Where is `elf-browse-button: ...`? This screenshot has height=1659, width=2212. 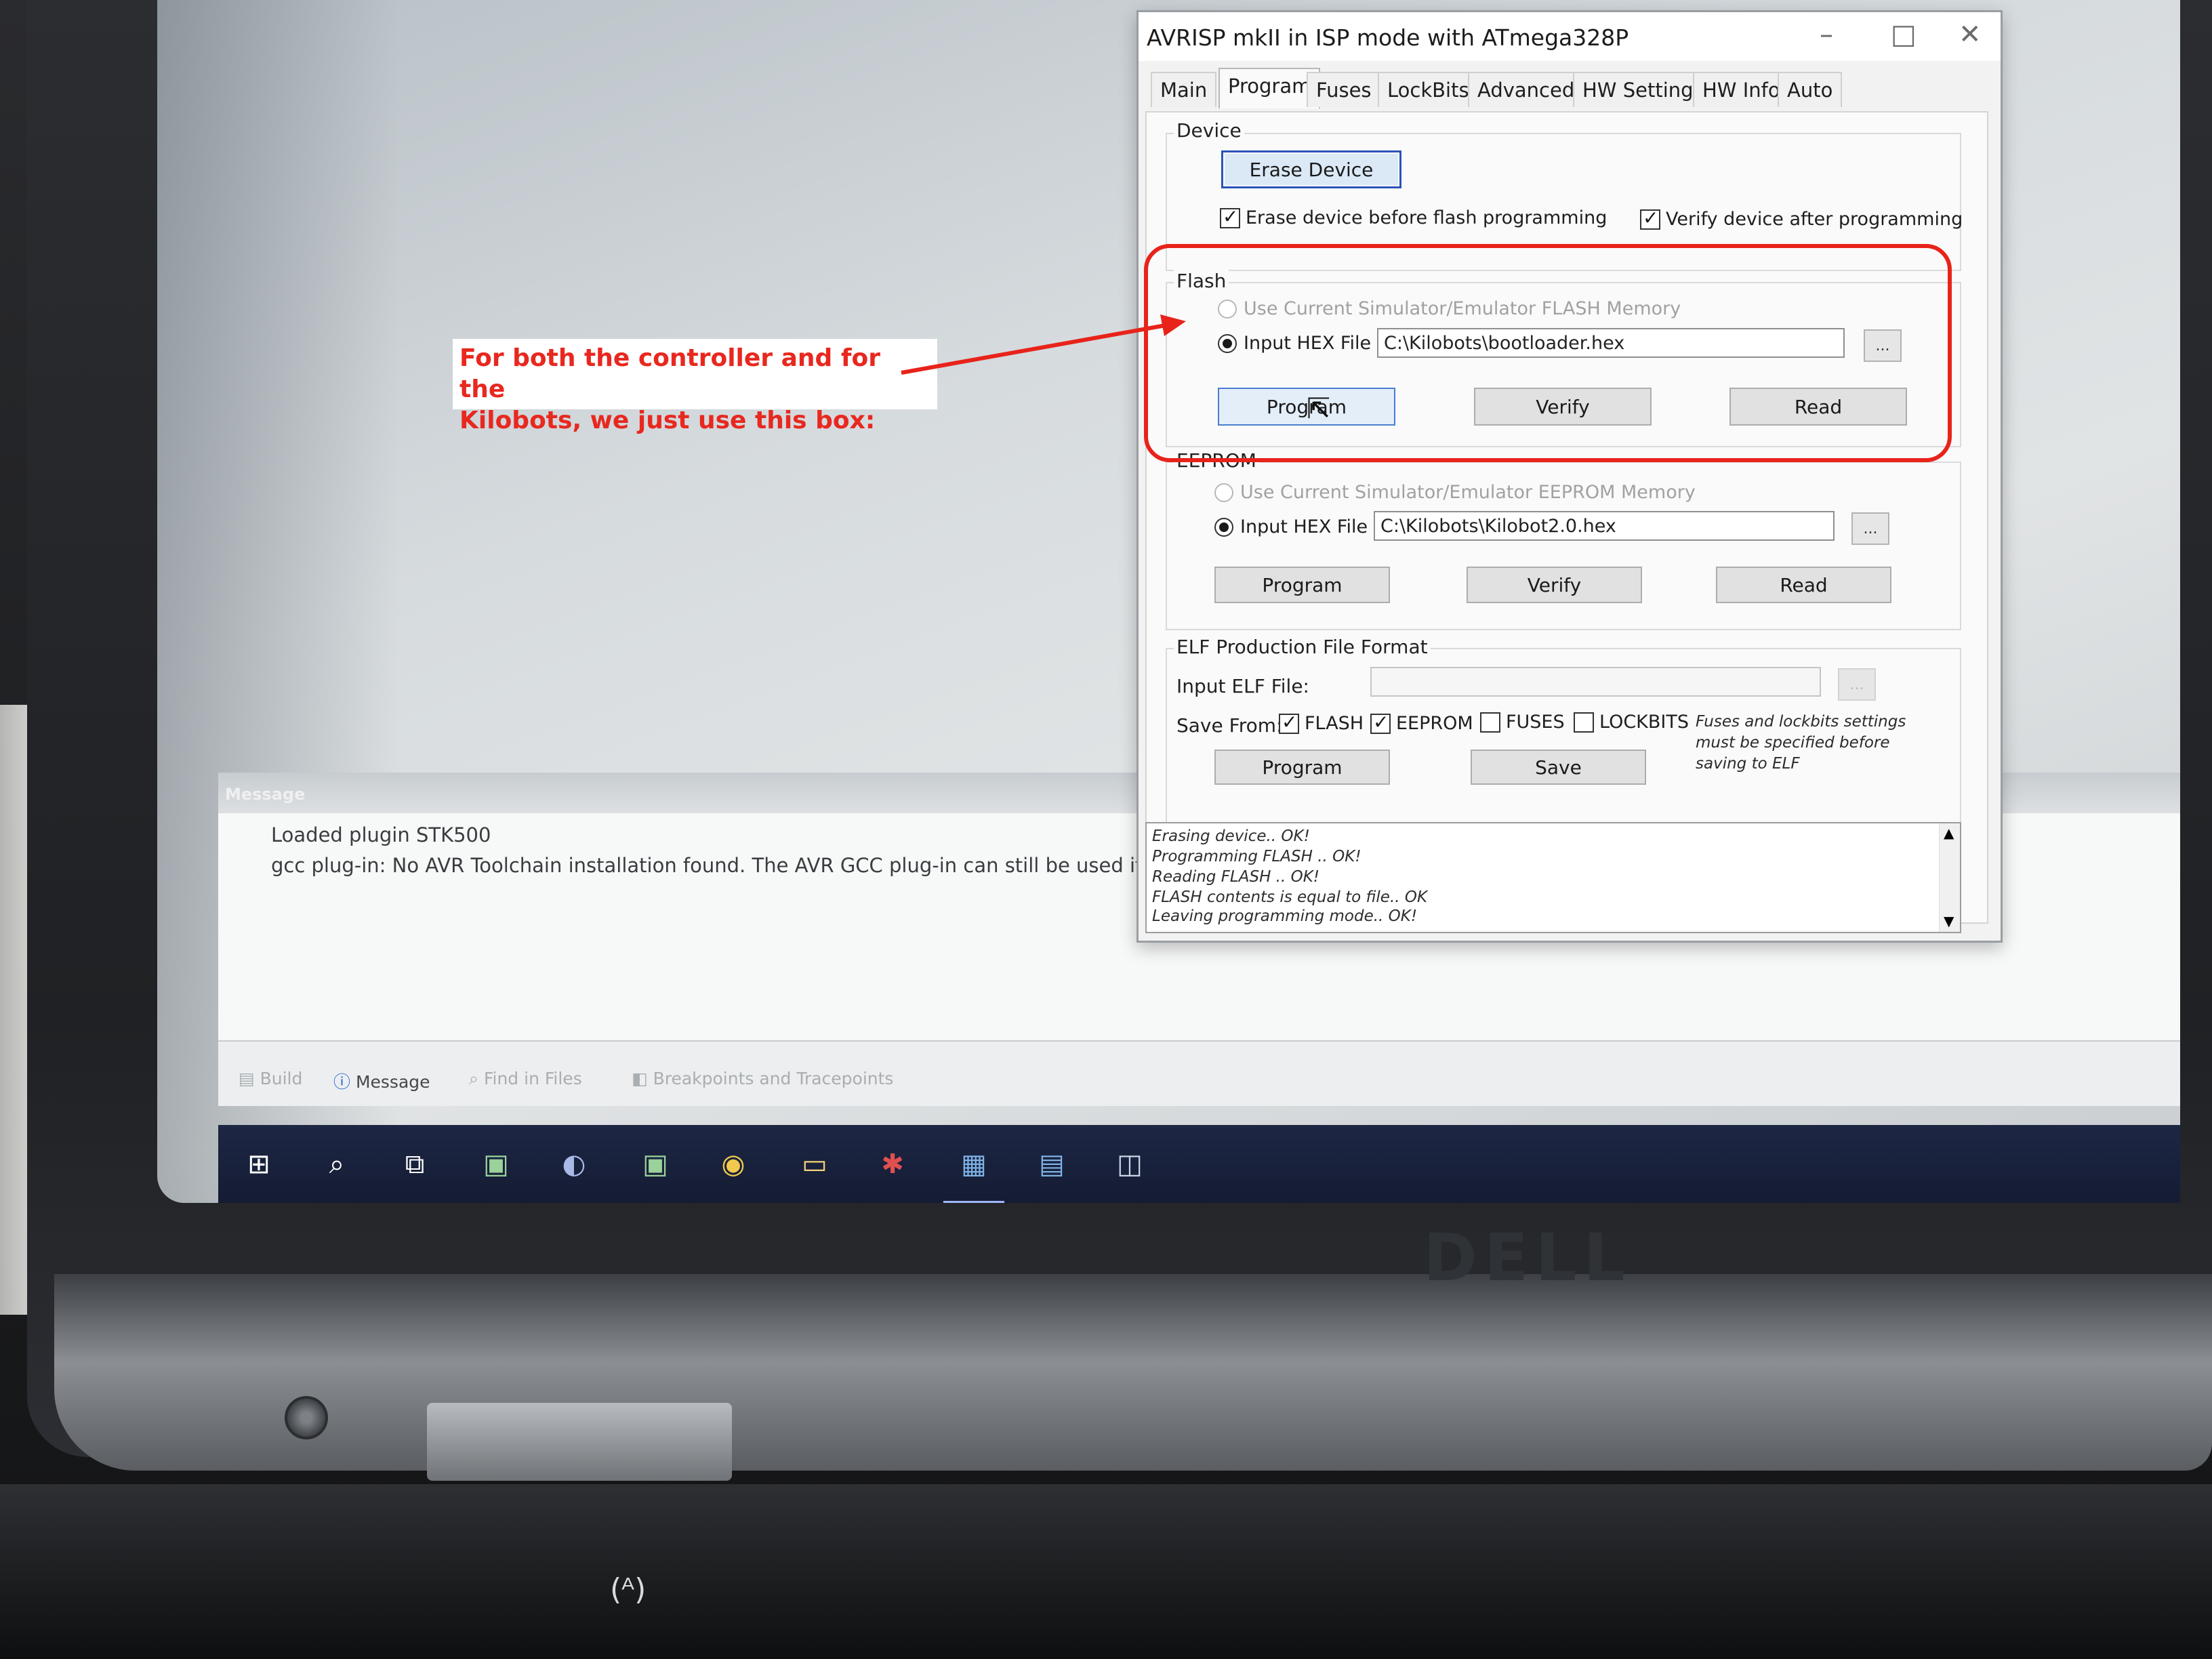
elf-browse-button: ... is located at coordinates (1857, 685).